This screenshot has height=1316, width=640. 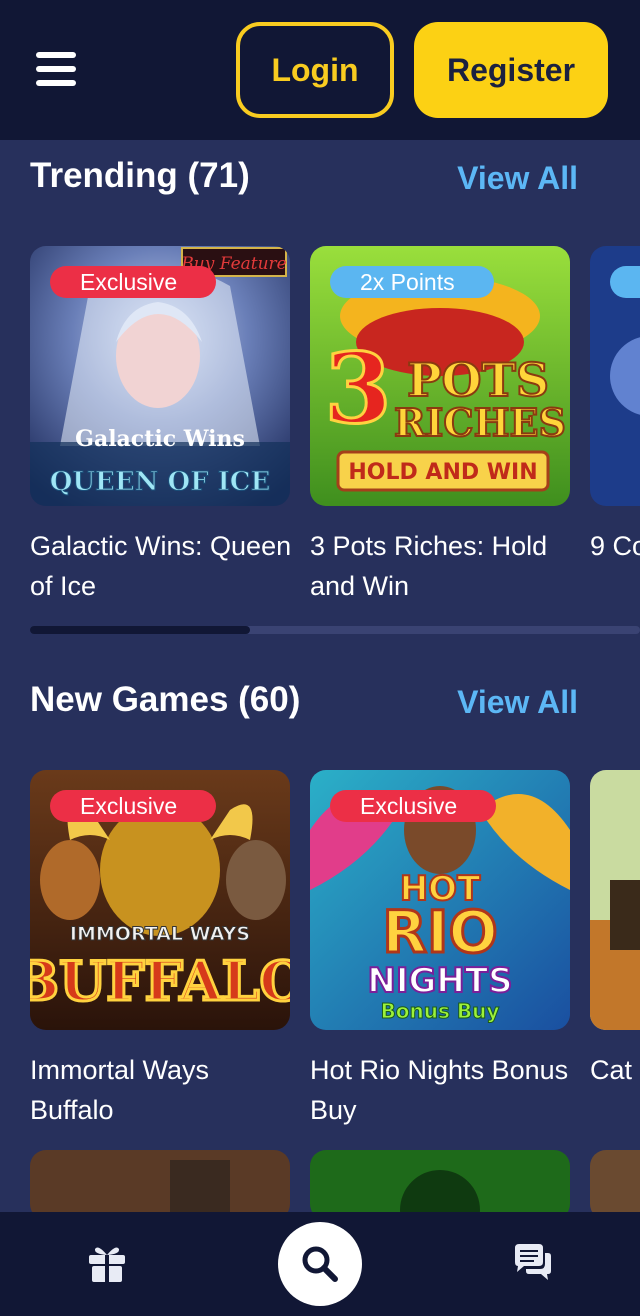 I want to click on game-art-text: QUEEN OF ICE, so click(x=160, y=482).